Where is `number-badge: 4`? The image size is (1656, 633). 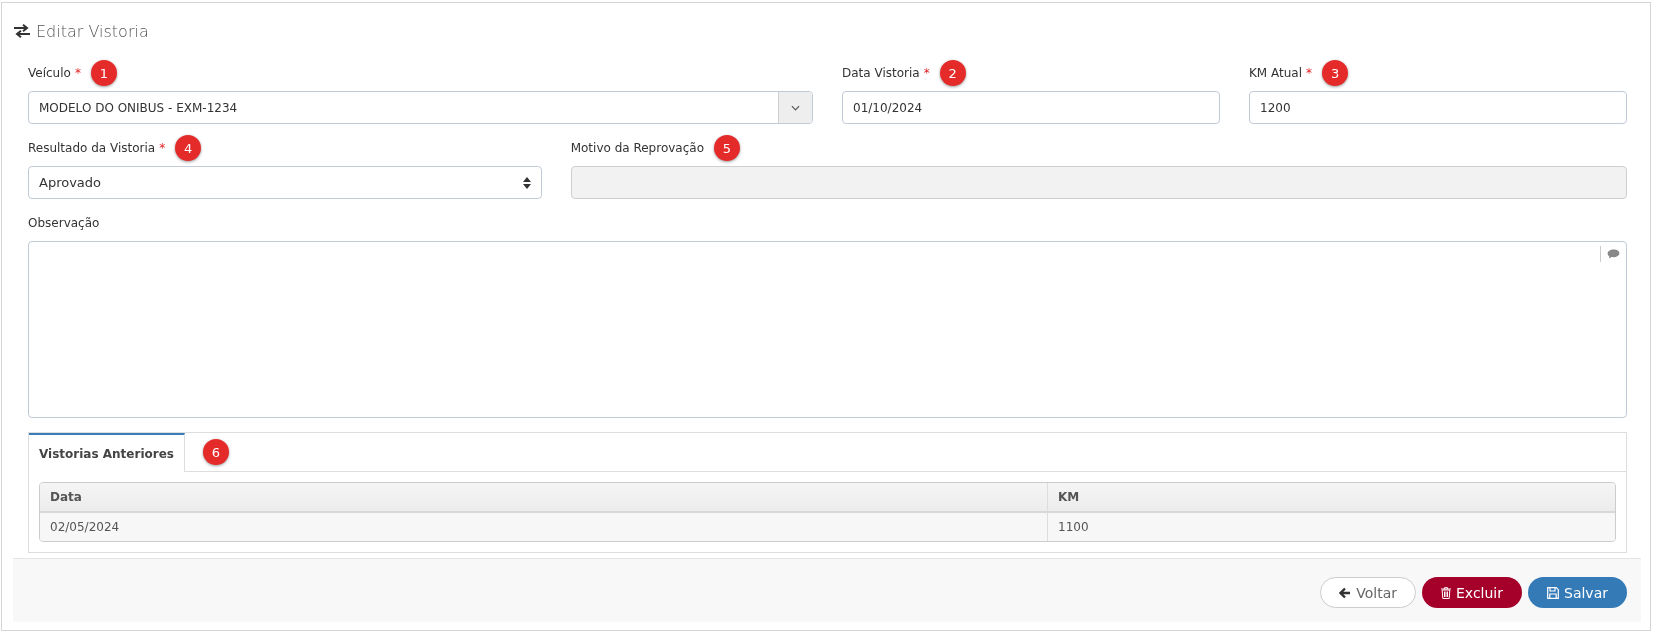
number-badge: 4 is located at coordinates (188, 148).